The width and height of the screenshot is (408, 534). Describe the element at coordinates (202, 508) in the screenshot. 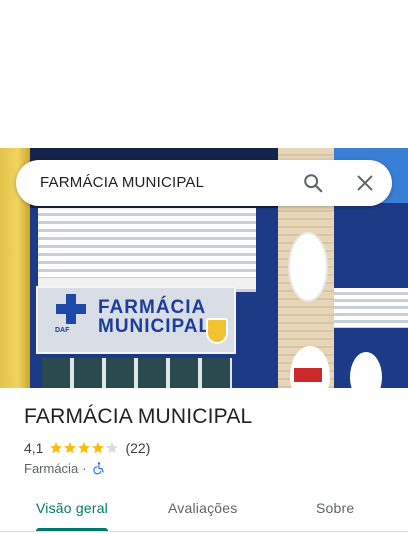

I see `tab-reviews: Avaliações` at that location.